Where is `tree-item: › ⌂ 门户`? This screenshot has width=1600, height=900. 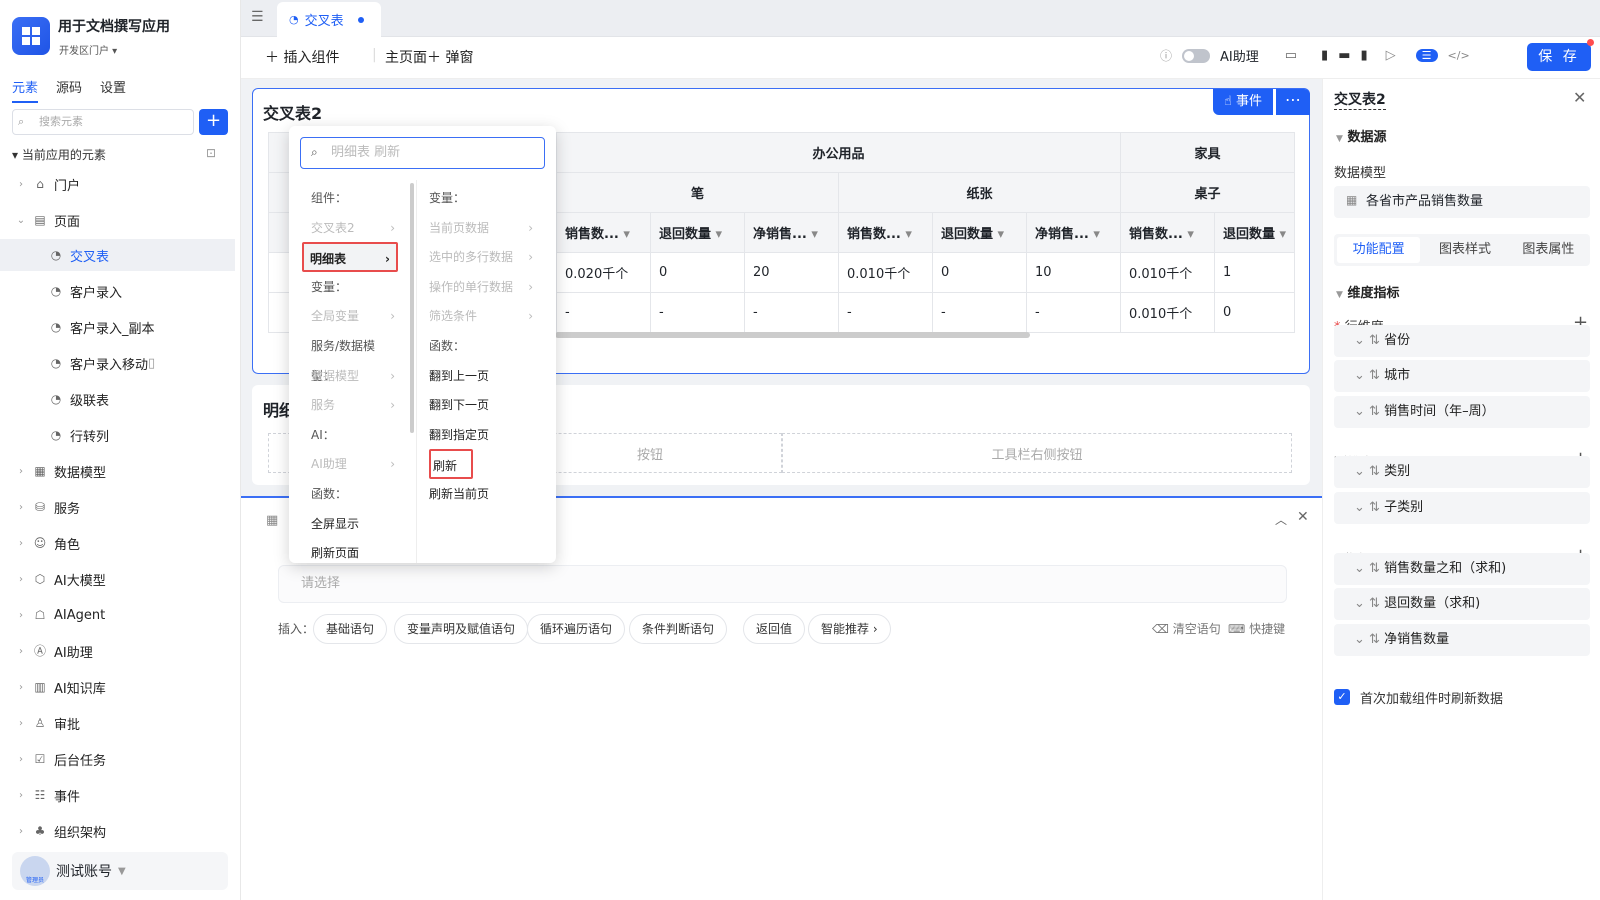
tree-item: › ⌂ 门户 is located at coordinates (117, 184).